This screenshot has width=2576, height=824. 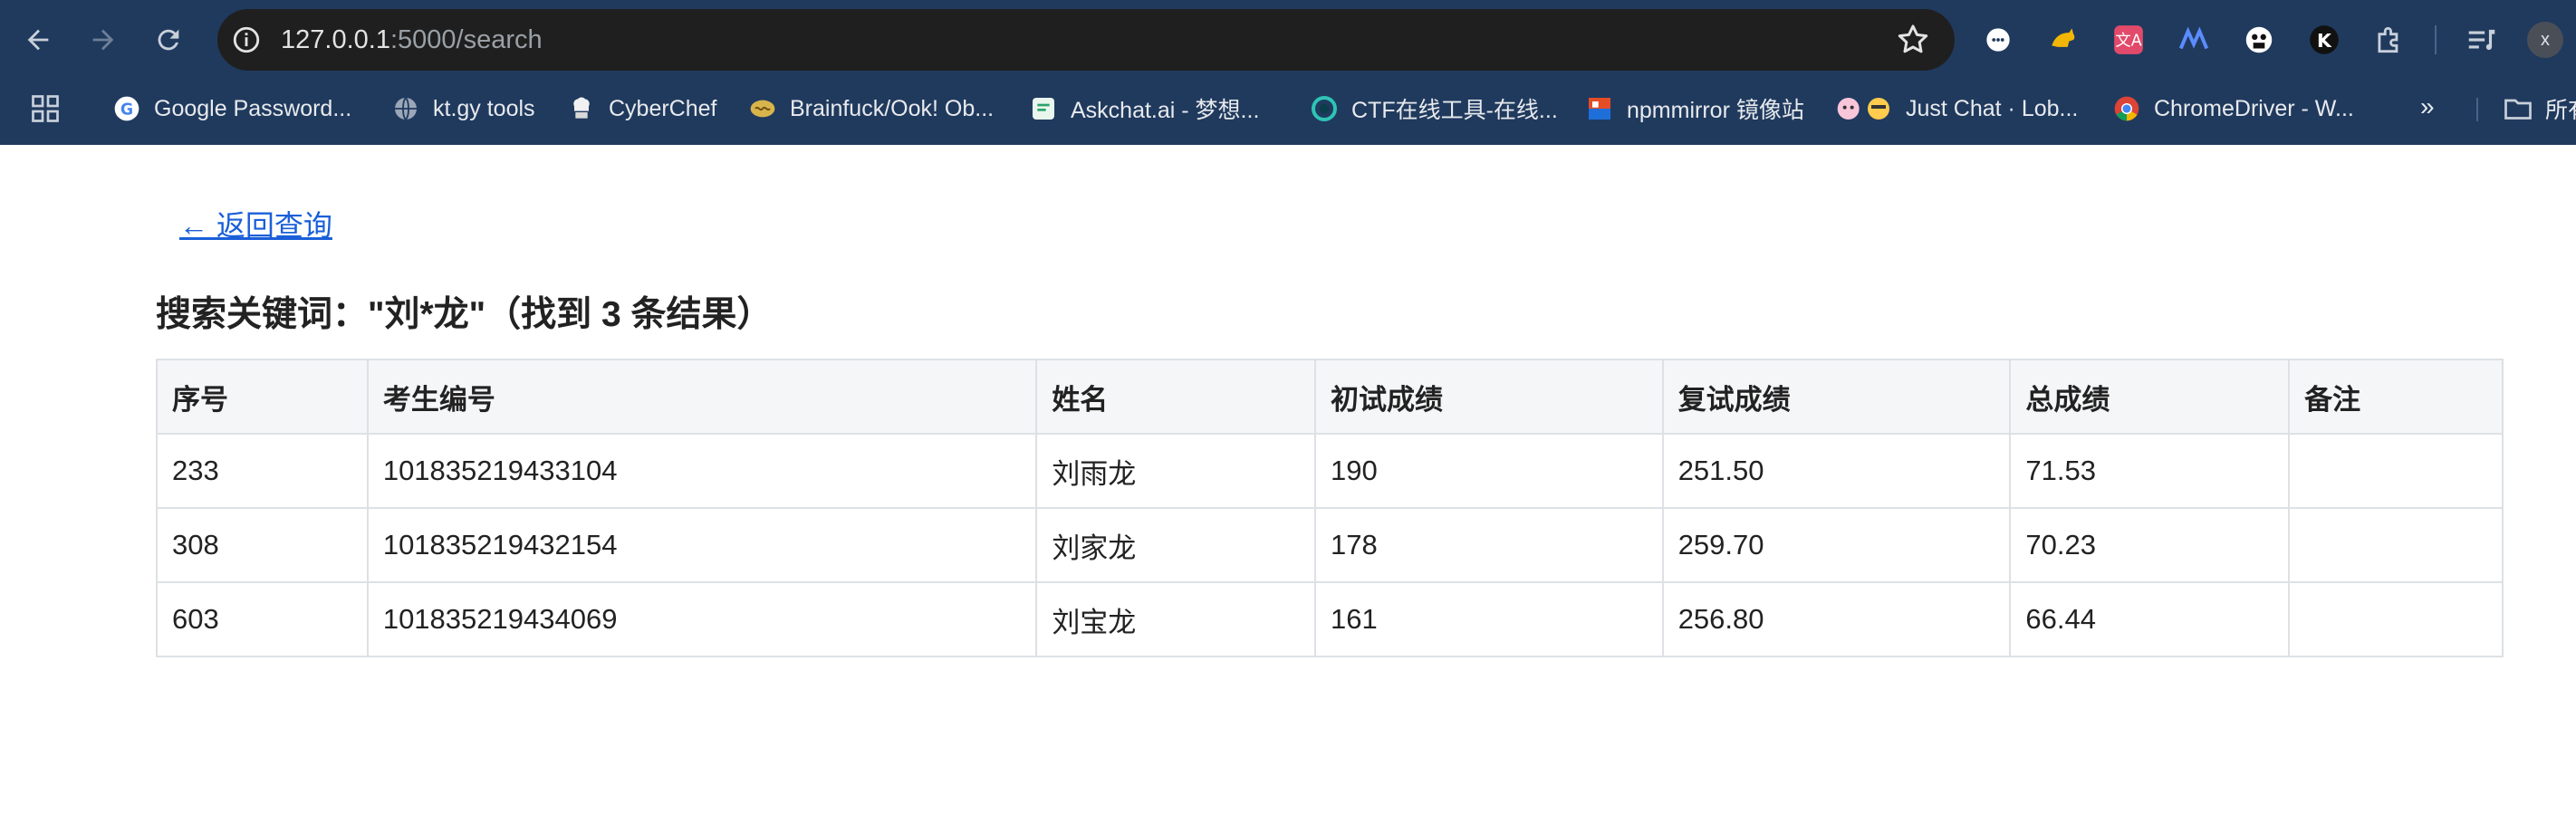 I want to click on google-icon: G, so click(x=126, y=109).